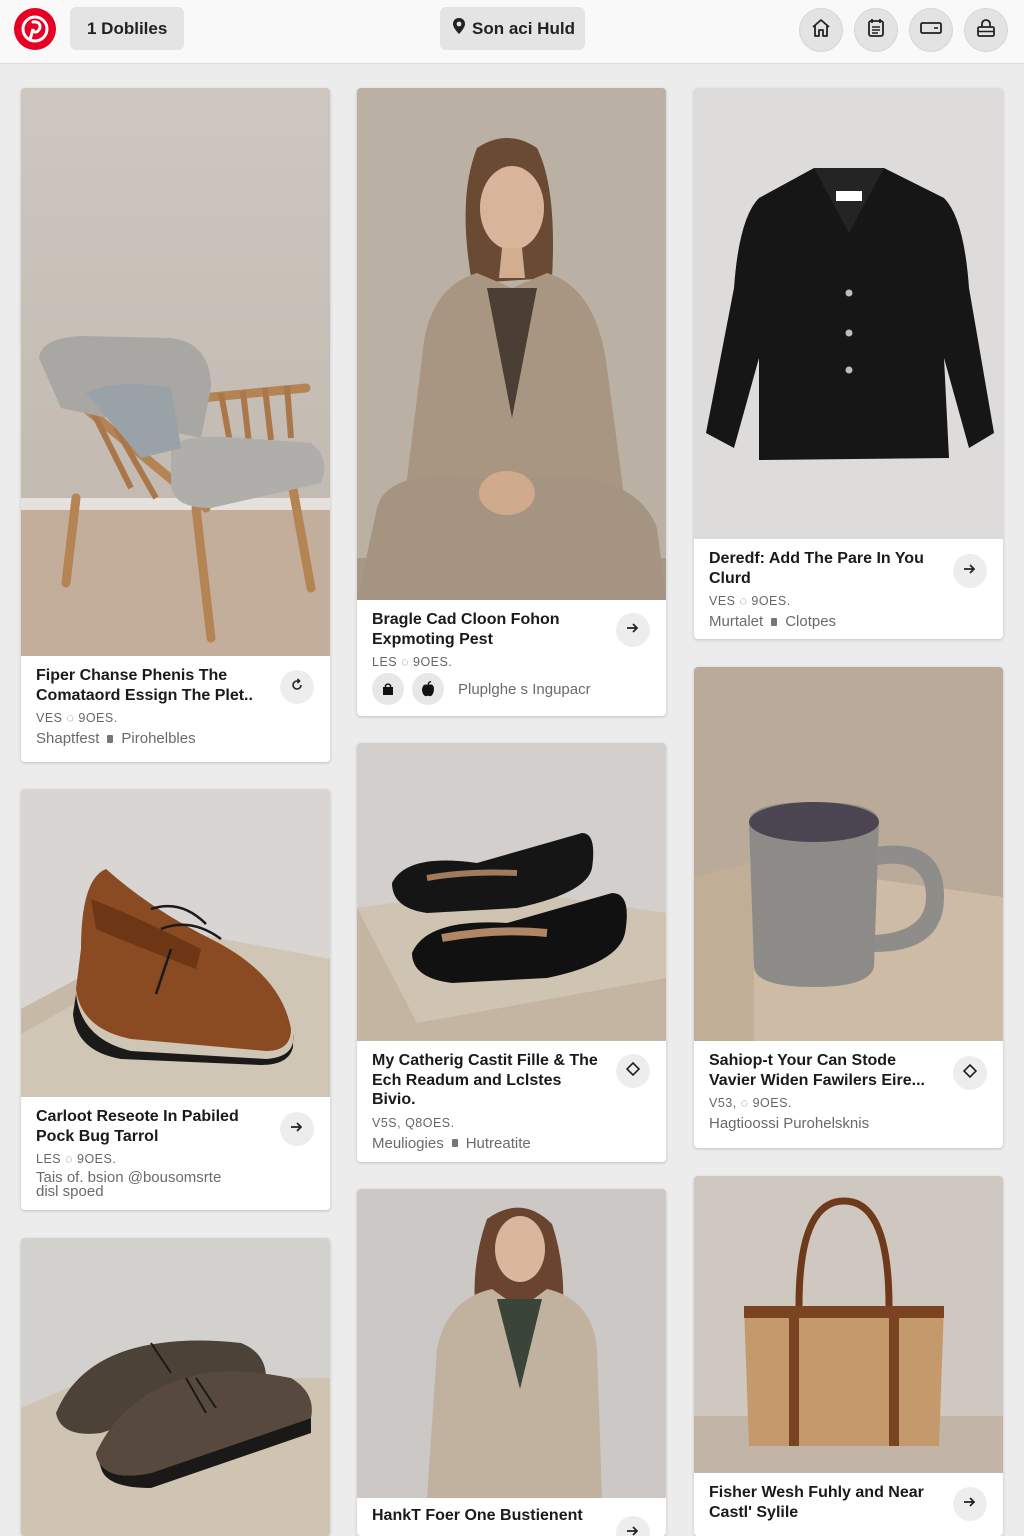  What do you see at coordinates (70, 1191) in the screenshot?
I see `pin-source-subtitle: disl spoed` at bounding box center [70, 1191].